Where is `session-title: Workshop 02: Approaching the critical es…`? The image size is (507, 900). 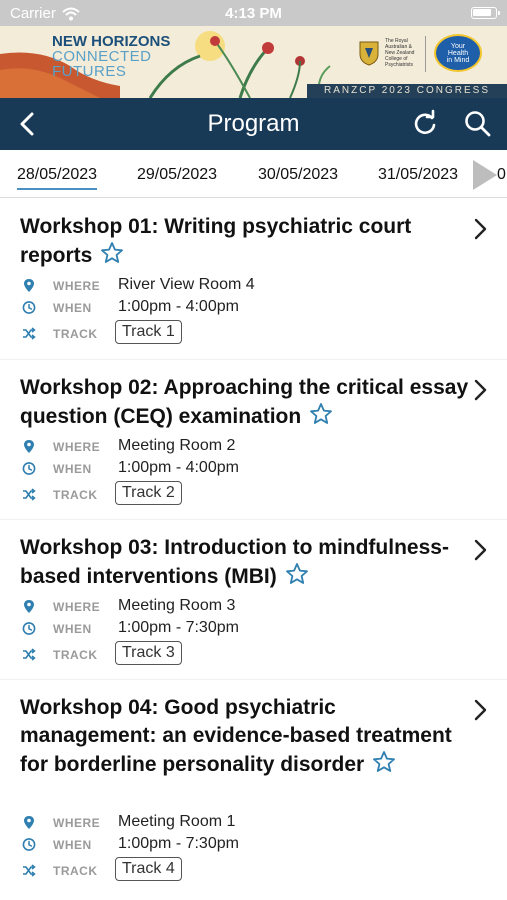
session-title: Workshop 02: Approaching the critical es… is located at coordinates (247, 402).